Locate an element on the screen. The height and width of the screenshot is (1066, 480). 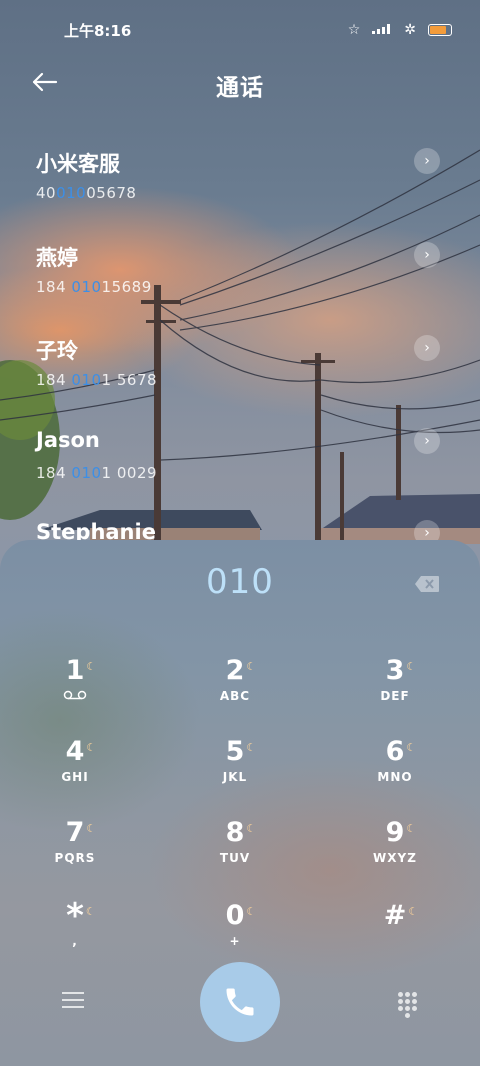
key-3: 3 ☾ DEF is located at coordinates (395, 690).